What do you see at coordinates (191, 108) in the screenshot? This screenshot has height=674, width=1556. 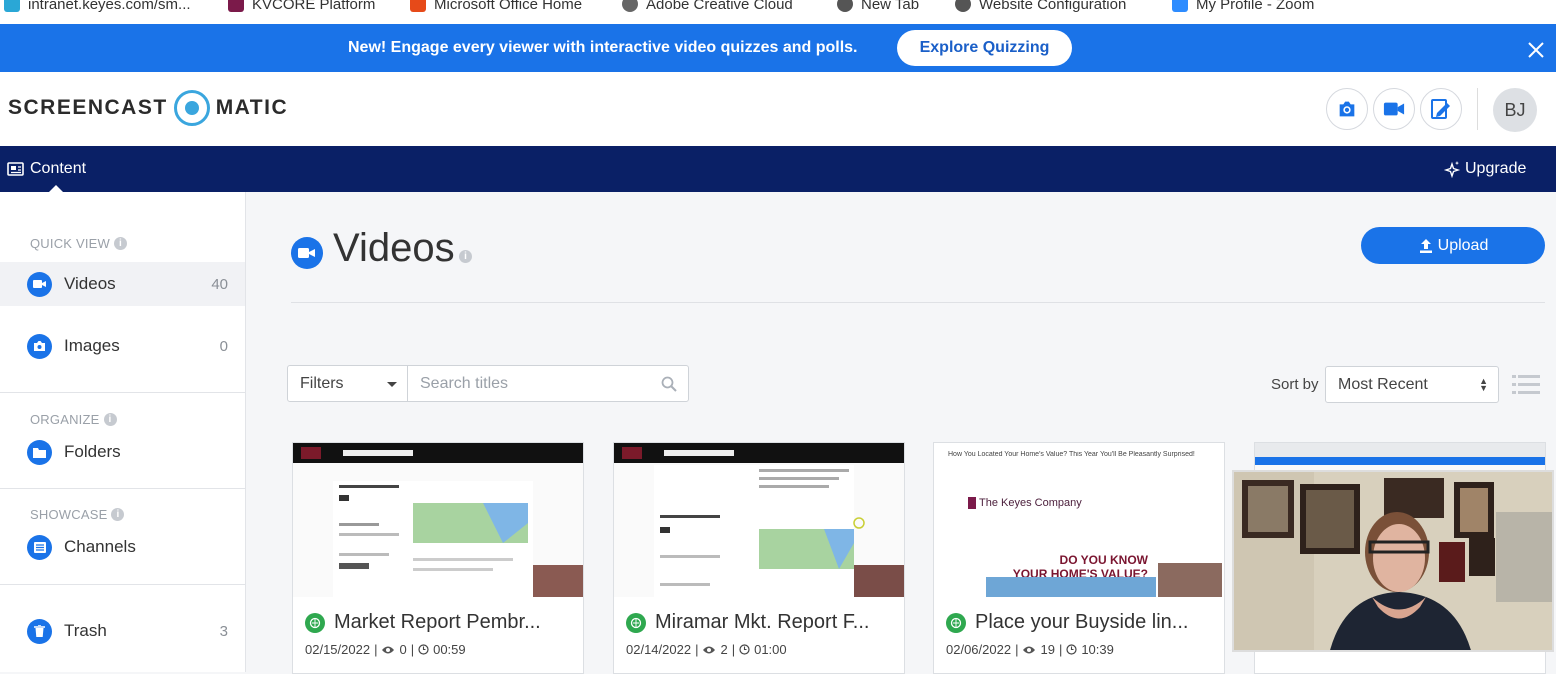 I see `logo-ring-icon` at bounding box center [191, 108].